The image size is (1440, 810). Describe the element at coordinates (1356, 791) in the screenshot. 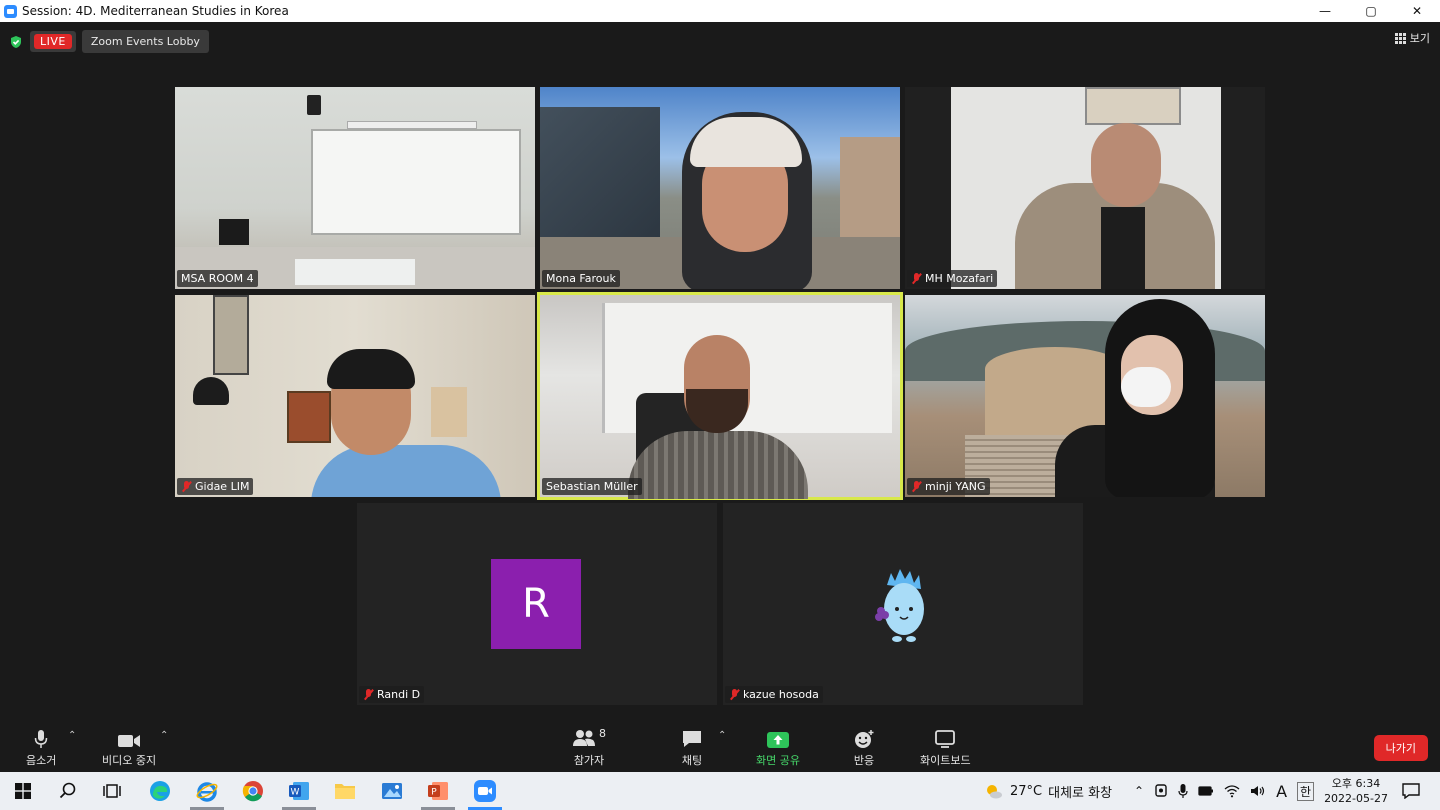

I see `taskbar-clock: 오후 6:34 2022-05-27` at that location.